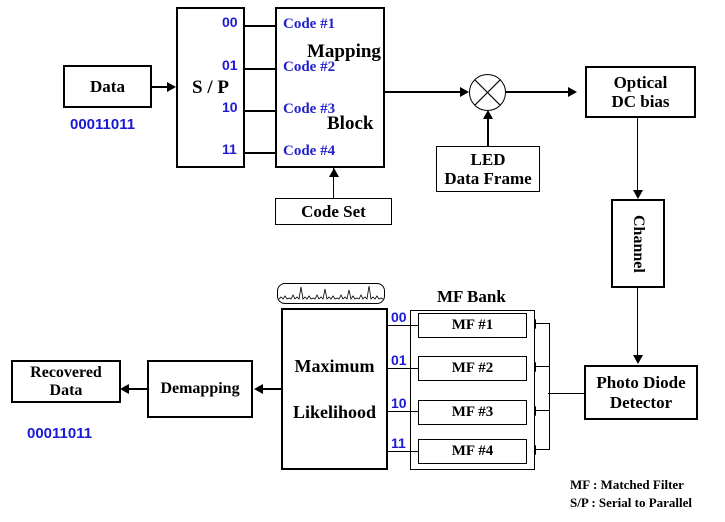  What do you see at coordinates (258, 389) in the screenshot?
I see `ml-to-demapping-arrowhead` at bounding box center [258, 389].